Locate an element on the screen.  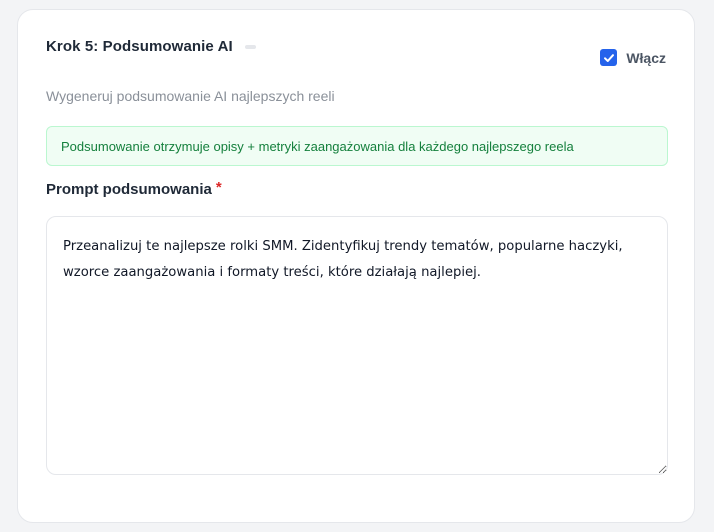
enable-checkbox is located at coordinates (609, 57).